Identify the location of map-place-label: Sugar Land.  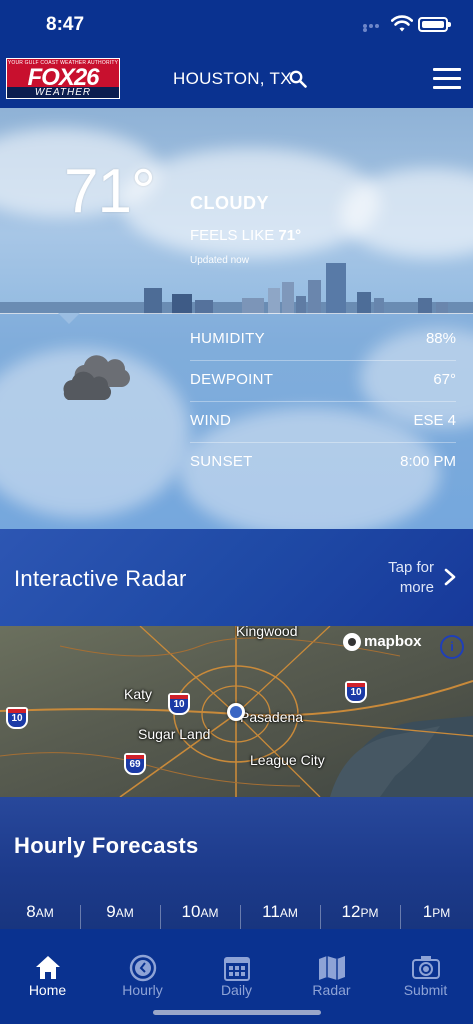
(174, 734).